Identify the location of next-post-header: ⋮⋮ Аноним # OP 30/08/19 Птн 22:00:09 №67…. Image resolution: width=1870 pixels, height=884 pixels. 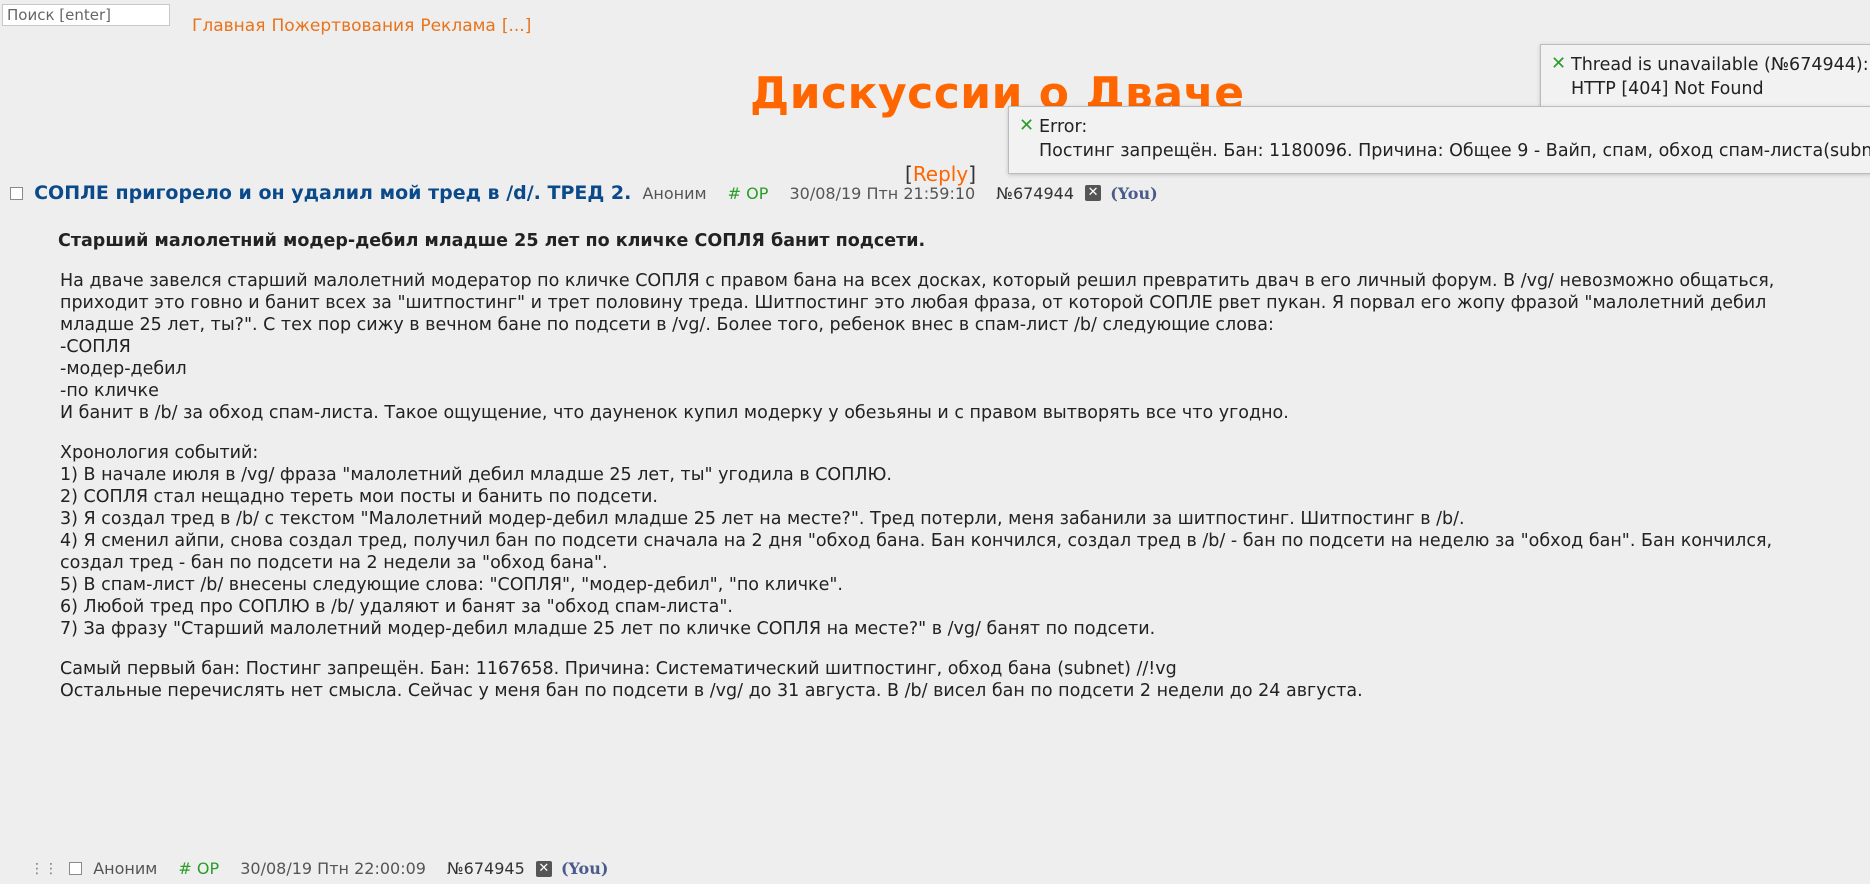
(319, 868).